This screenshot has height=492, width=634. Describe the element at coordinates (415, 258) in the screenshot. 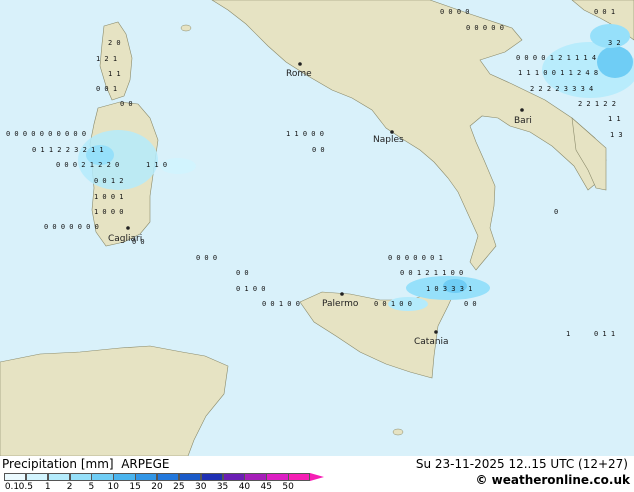

I see `value-row: 0 0 0 0 0 0 1` at that location.